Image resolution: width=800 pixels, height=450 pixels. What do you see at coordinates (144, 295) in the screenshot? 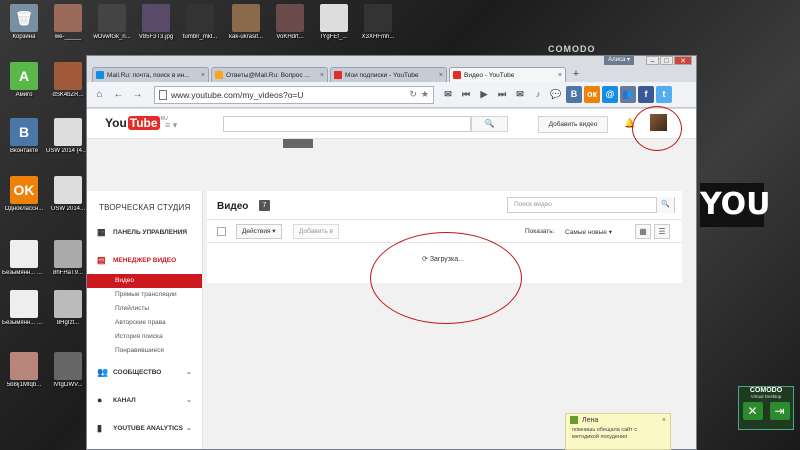
I see `sub-live: Прямые трансляции` at bounding box center [144, 295].